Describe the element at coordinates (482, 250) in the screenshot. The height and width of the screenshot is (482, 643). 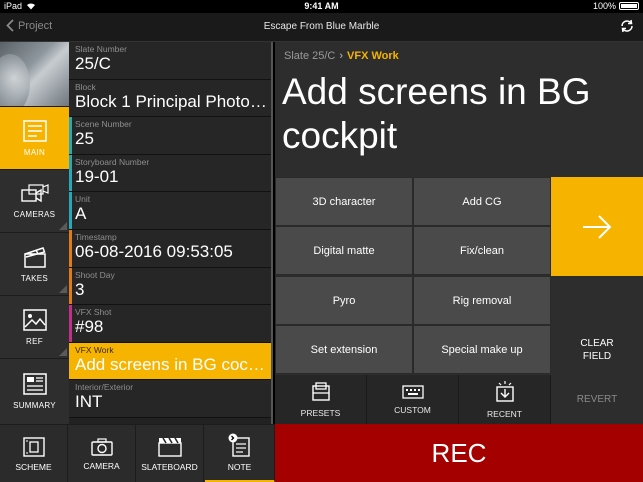
I see `preset-button: Fix/clean` at that location.